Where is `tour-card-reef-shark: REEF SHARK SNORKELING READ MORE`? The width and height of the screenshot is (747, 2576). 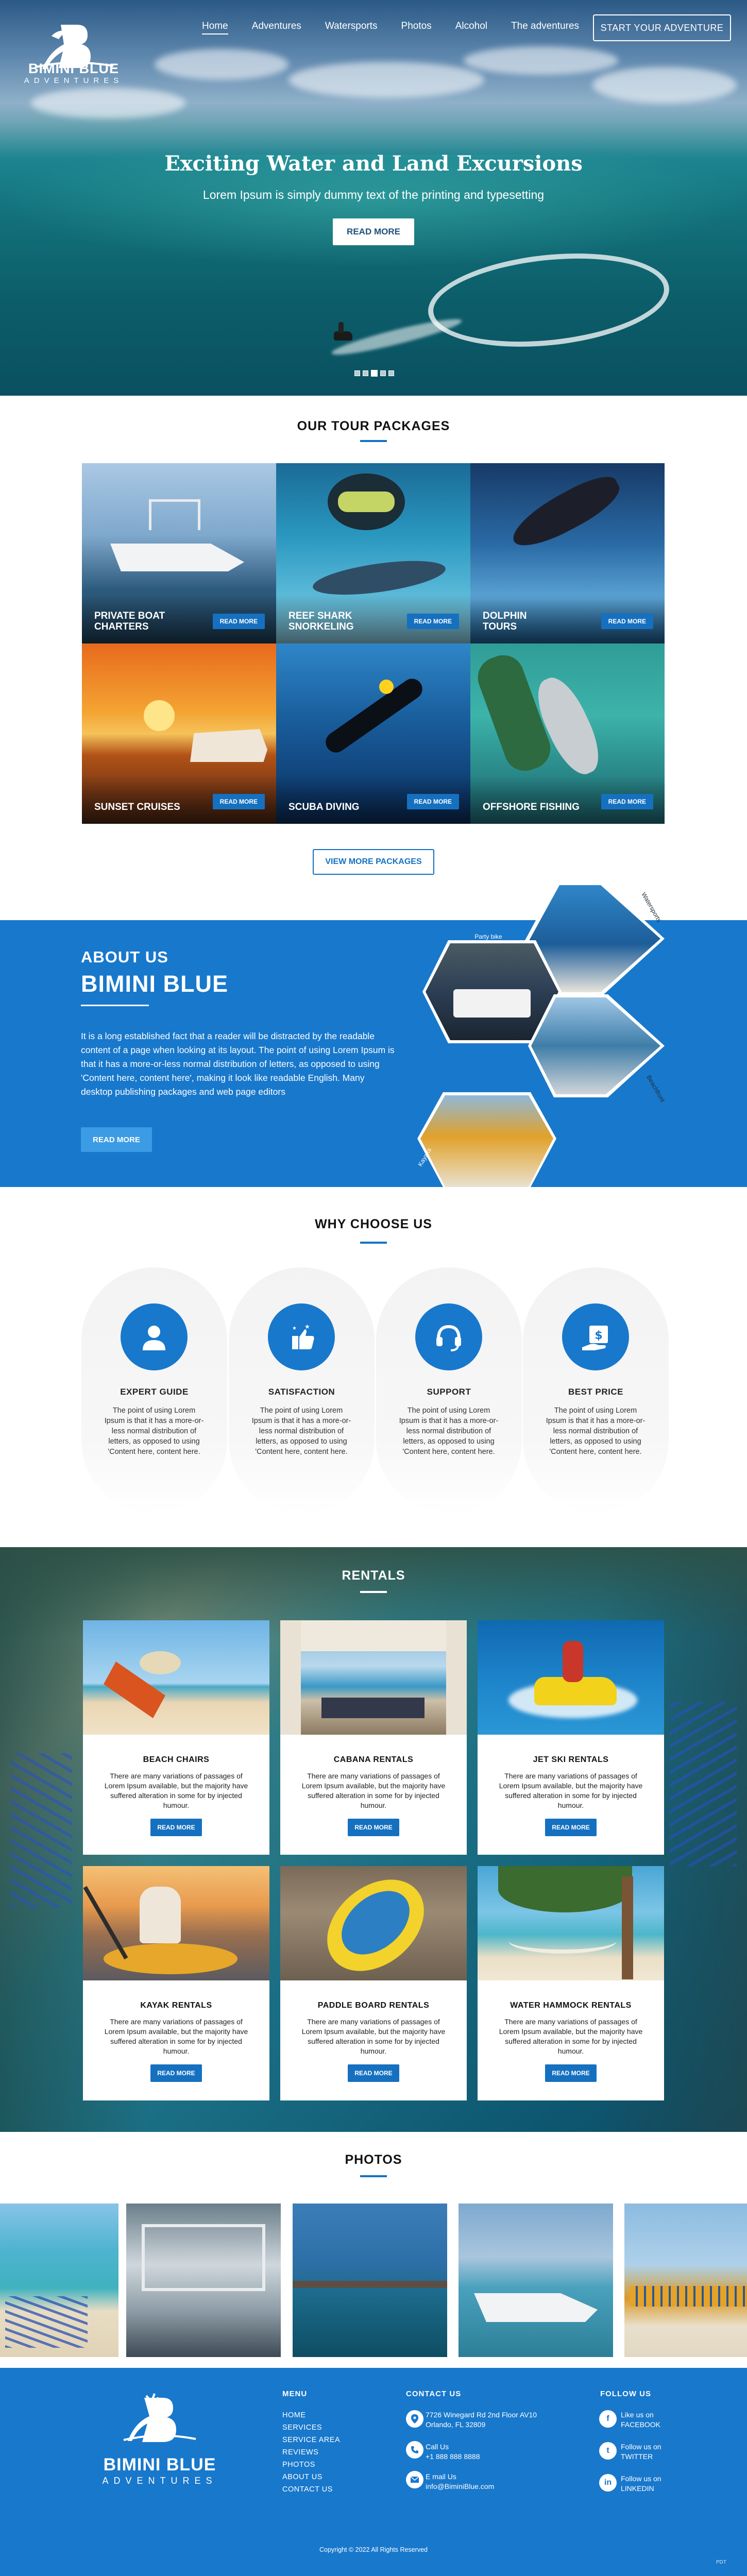 tour-card-reef-shark: REEF SHARK SNORKELING READ MORE is located at coordinates (373, 553).